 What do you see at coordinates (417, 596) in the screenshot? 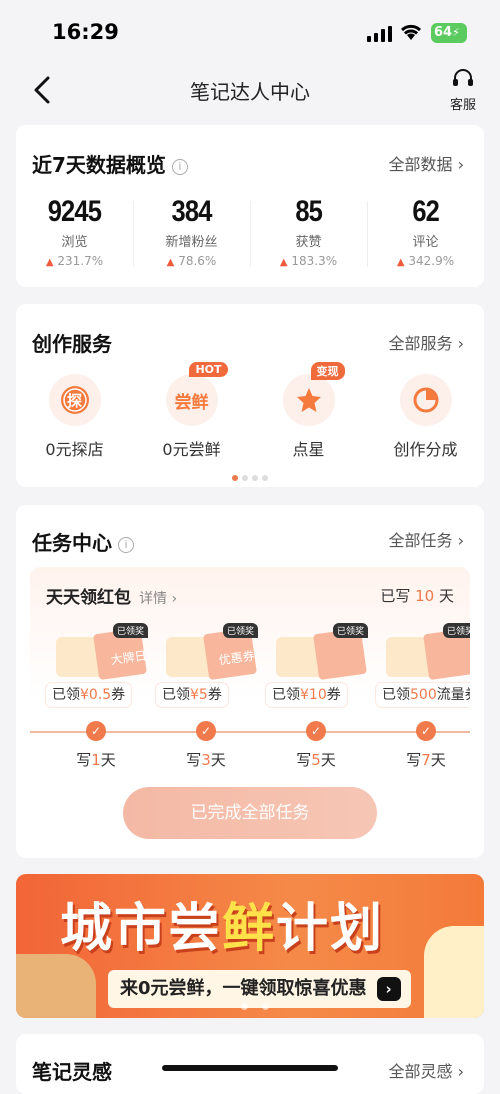
I see `written-days: 已写 10 天` at bounding box center [417, 596].